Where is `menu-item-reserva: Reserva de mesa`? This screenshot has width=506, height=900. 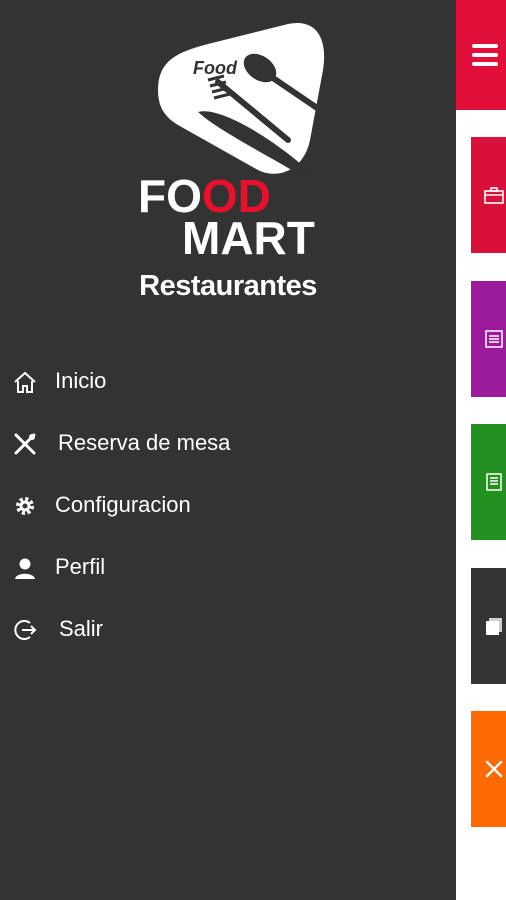 menu-item-reserva: Reserva de mesa is located at coordinates (228, 444).